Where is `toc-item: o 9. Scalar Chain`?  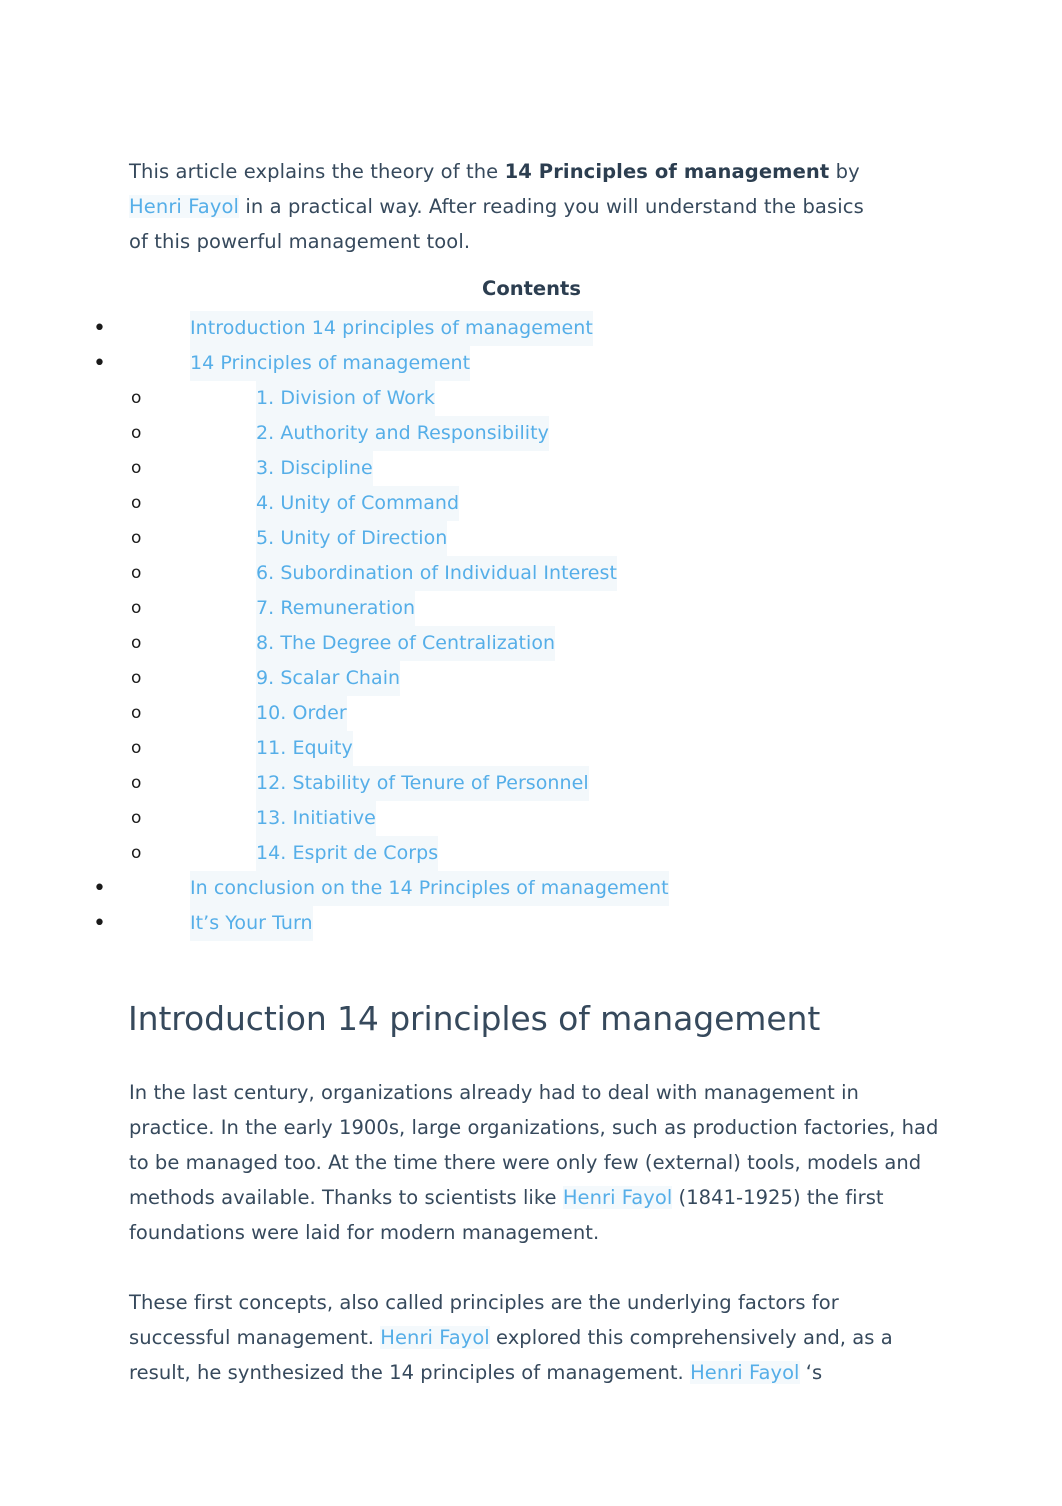
toc-item: o 9. Scalar Chain is located at coordinates (531, 678).